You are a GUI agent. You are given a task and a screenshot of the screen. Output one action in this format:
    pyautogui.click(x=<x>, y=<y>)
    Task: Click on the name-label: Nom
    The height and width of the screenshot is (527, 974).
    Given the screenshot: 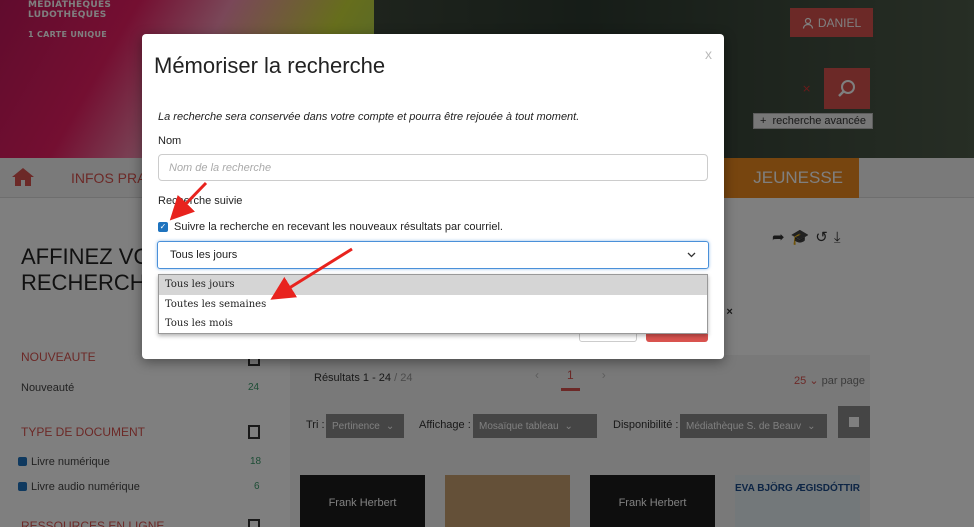 What is the action you would take?
    pyautogui.click(x=170, y=141)
    